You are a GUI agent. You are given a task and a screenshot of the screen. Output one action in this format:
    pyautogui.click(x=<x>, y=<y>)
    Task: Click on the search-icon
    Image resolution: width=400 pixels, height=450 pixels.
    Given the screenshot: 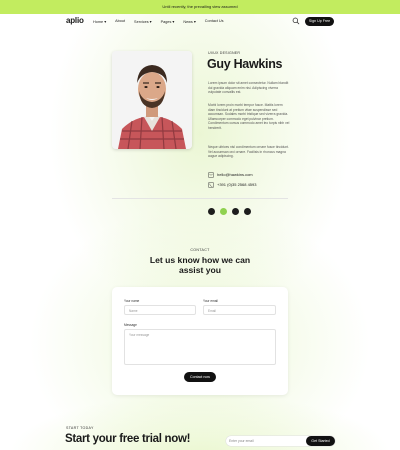 What is the action you would take?
    pyautogui.click(x=296, y=21)
    